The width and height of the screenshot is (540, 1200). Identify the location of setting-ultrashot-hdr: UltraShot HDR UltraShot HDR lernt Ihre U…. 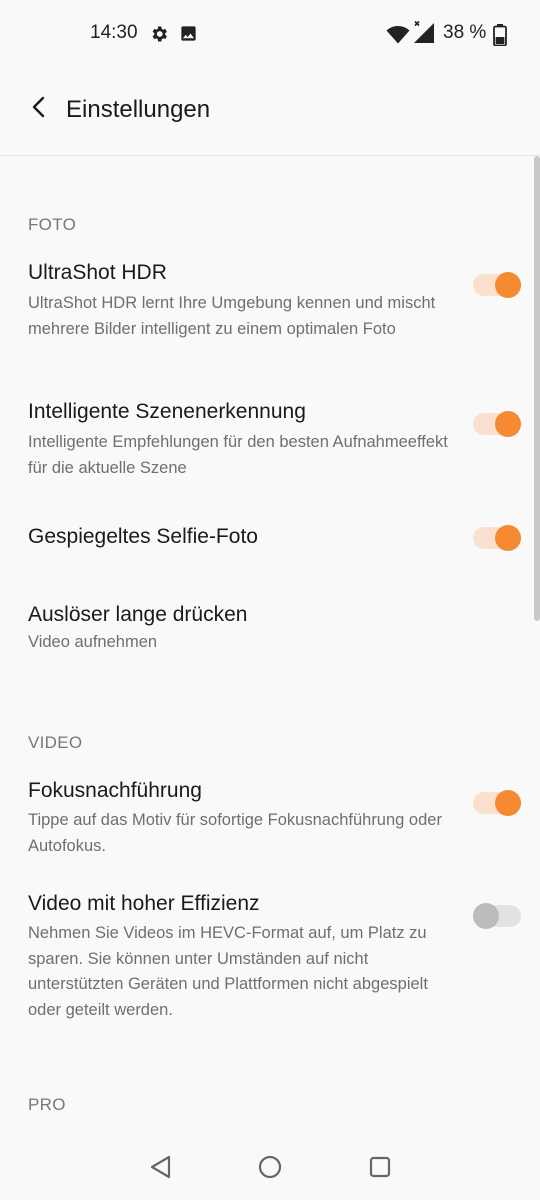
(270, 316).